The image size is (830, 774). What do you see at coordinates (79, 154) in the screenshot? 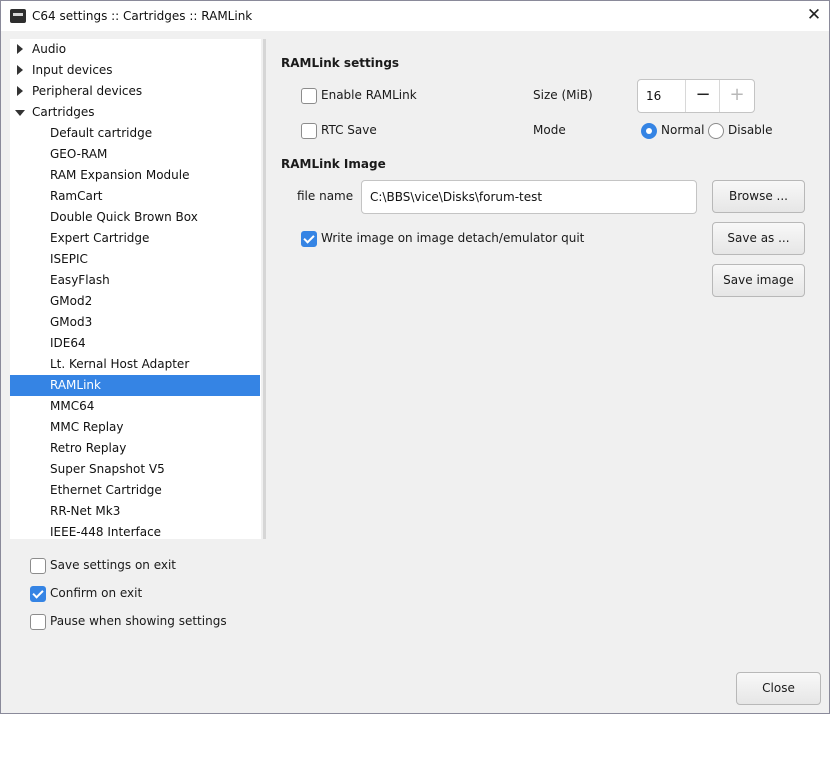
I see `tree-item-label: GEO-RAM` at bounding box center [79, 154].